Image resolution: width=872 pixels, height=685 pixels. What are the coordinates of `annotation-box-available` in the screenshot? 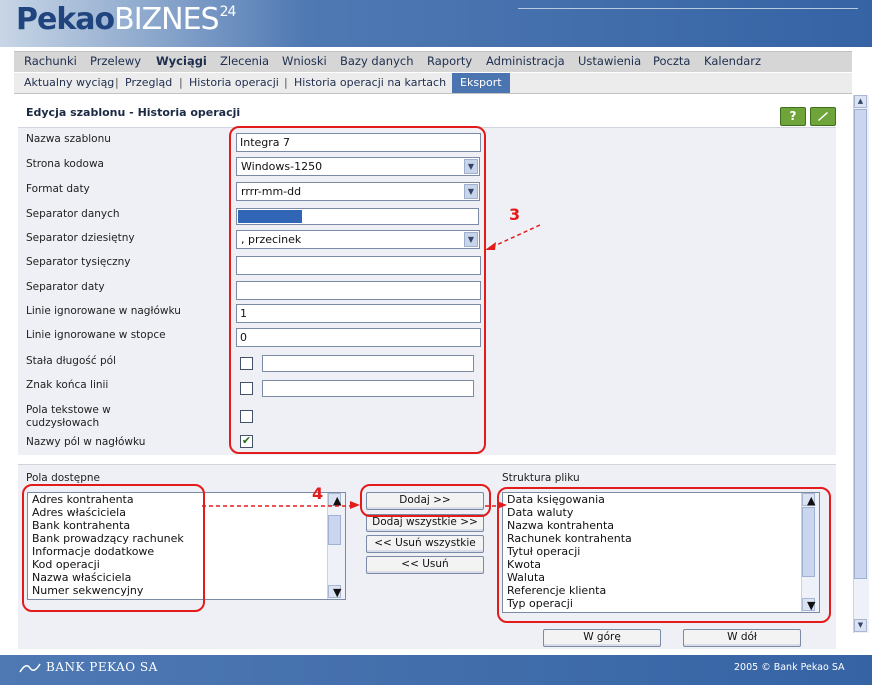 It's located at (113, 548).